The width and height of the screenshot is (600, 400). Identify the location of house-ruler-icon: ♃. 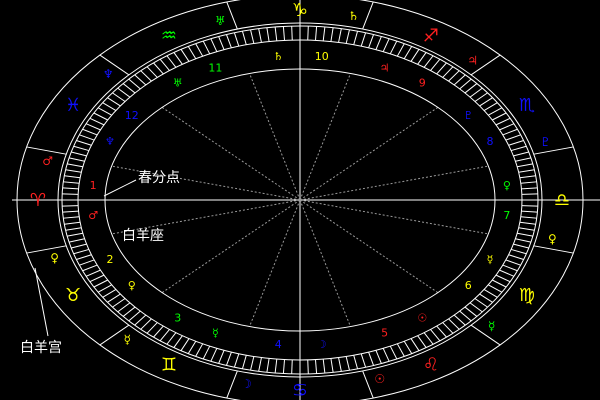
(385, 68).